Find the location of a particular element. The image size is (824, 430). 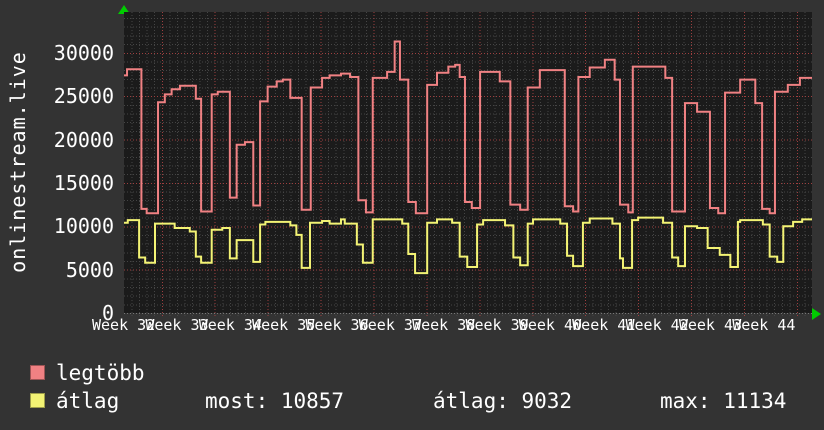

legend-swatch-atlag is located at coordinates (37, 400).